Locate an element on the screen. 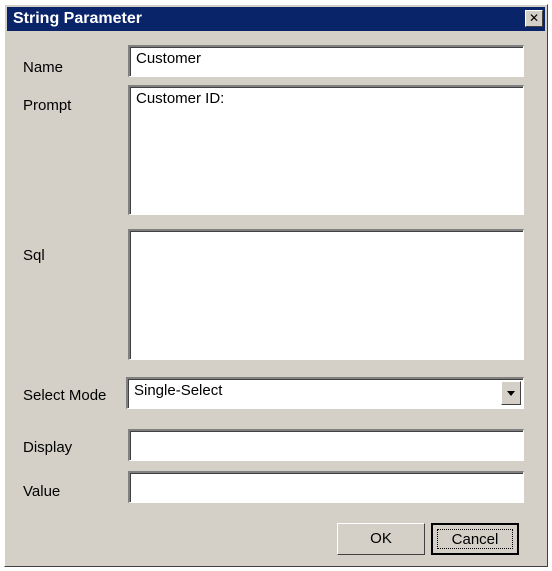 The width and height of the screenshot is (552, 571). select-mode-value: Single-Select is located at coordinates (178, 390).